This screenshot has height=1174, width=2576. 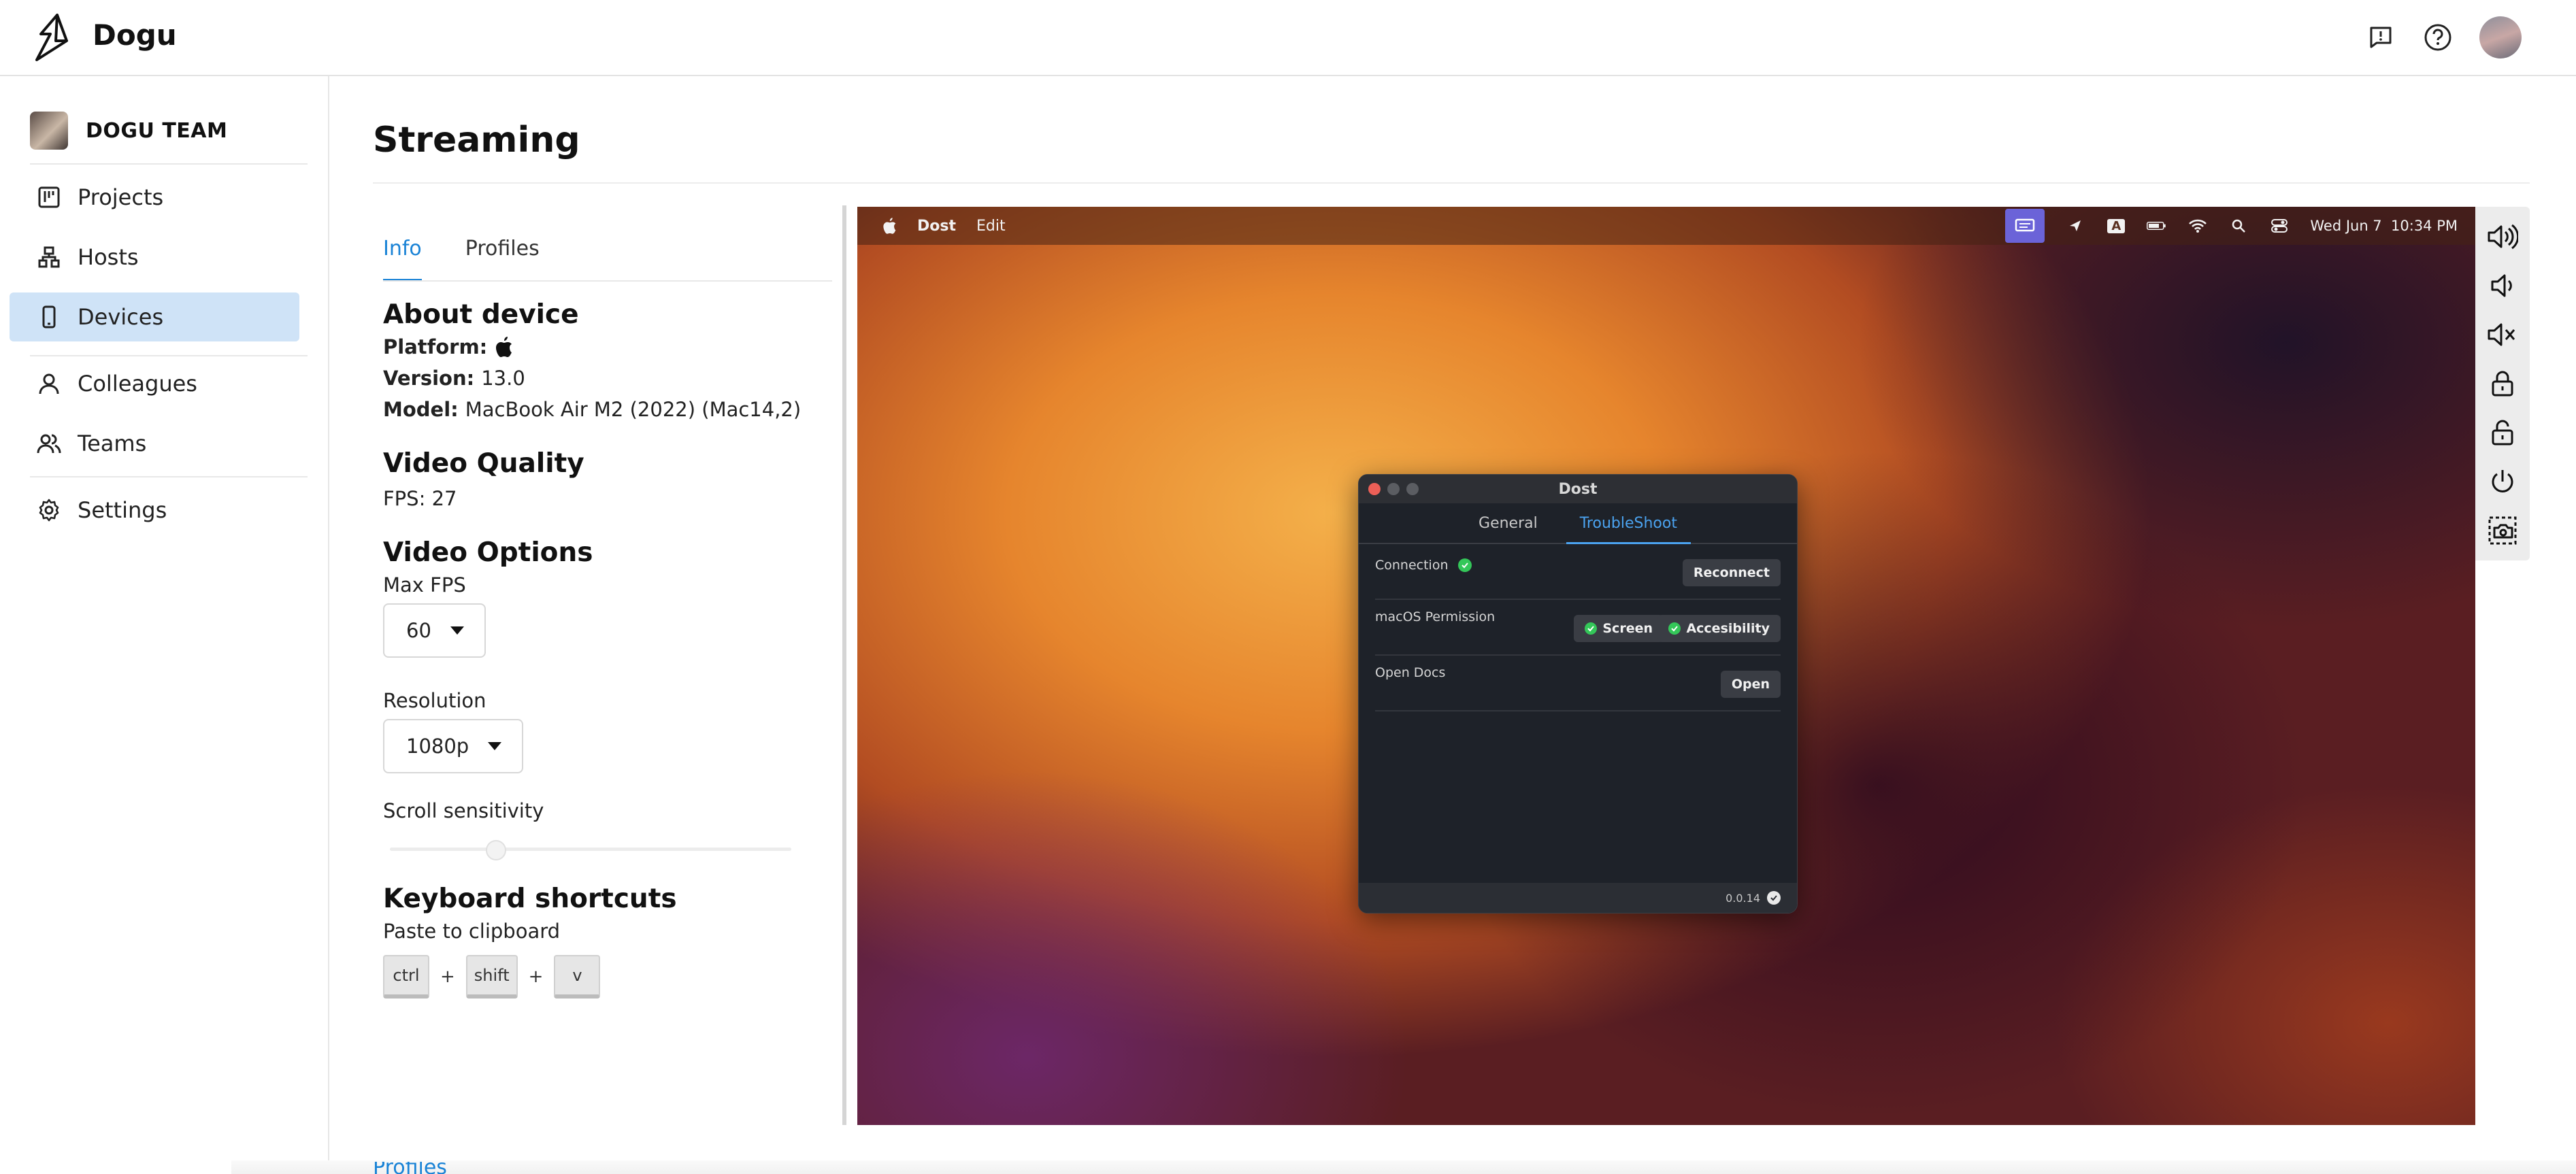 What do you see at coordinates (1411, 672) in the screenshot?
I see `open-docs-label: Open Docs` at bounding box center [1411, 672].